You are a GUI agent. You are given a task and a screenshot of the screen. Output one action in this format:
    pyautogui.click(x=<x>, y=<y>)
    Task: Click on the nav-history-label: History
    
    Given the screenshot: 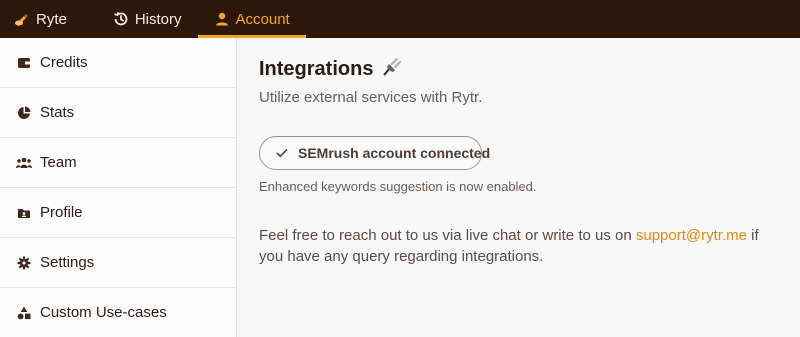 What is the action you would take?
    pyautogui.click(x=158, y=19)
    